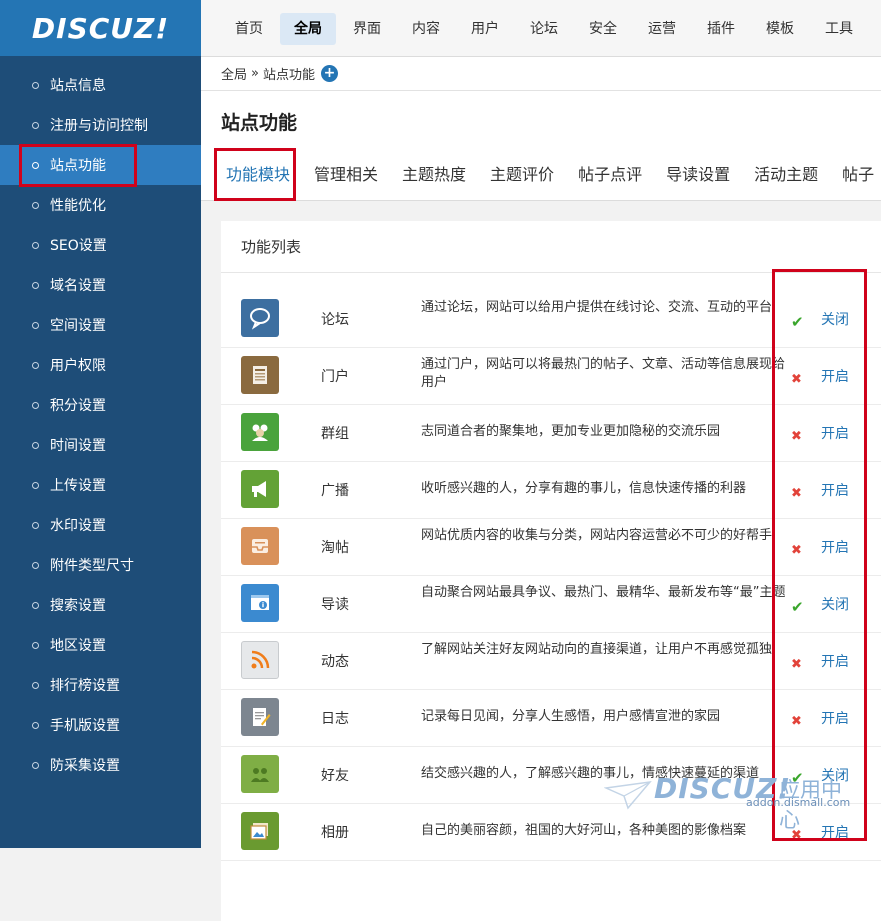 The width and height of the screenshot is (881, 921). What do you see at coordinates (100, 285) in the screenshot?
I see `sidebar-item-domain: 域名设置` at bounding box center [100, 285].